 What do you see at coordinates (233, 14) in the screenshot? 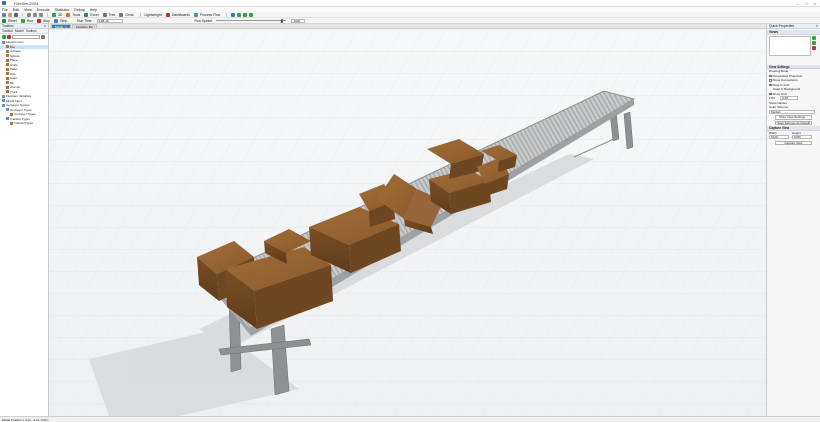
I see `view-icon` at bounding box center [233, 14].